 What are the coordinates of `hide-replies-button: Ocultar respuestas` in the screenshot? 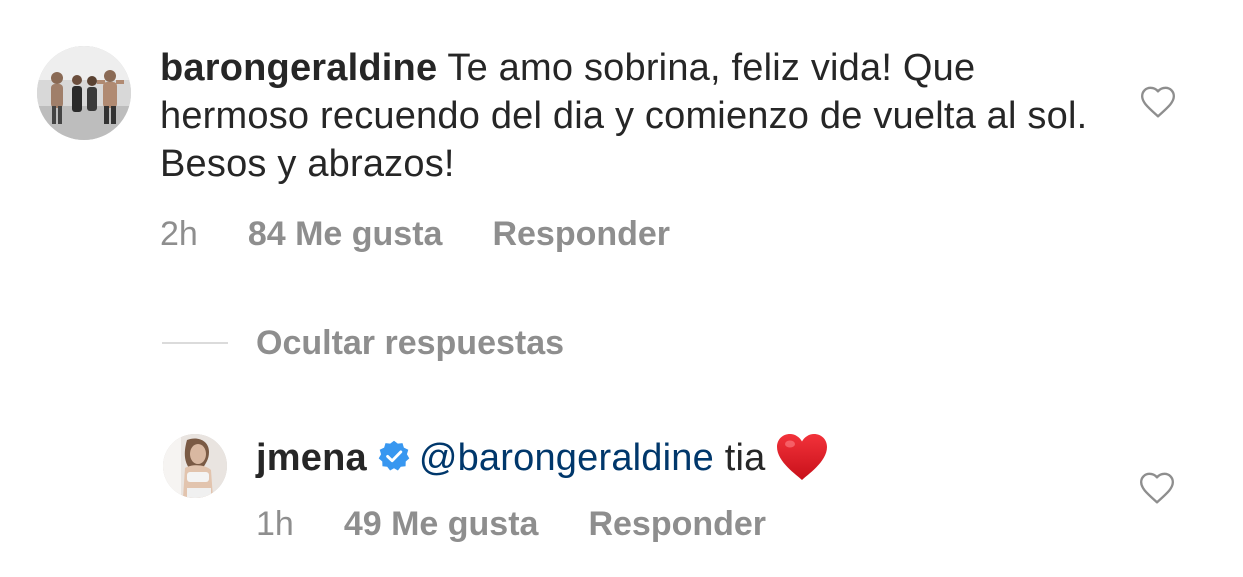 It's located at (363, 343).